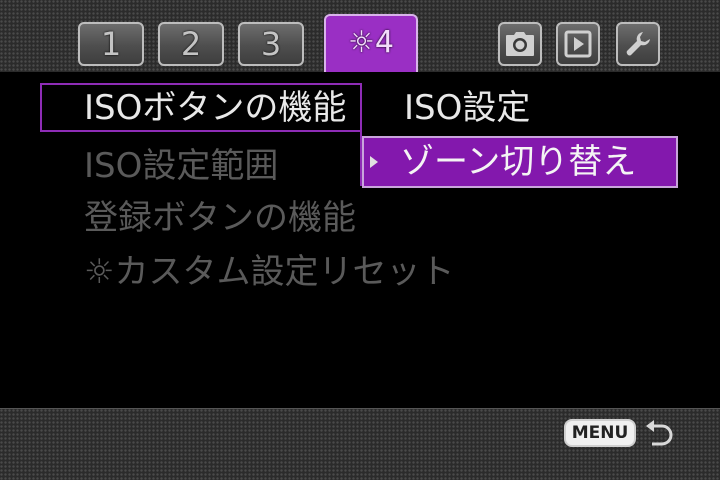 The image size is (720, 480). I want to click on tab-3-label: 3, so click(271, 44).